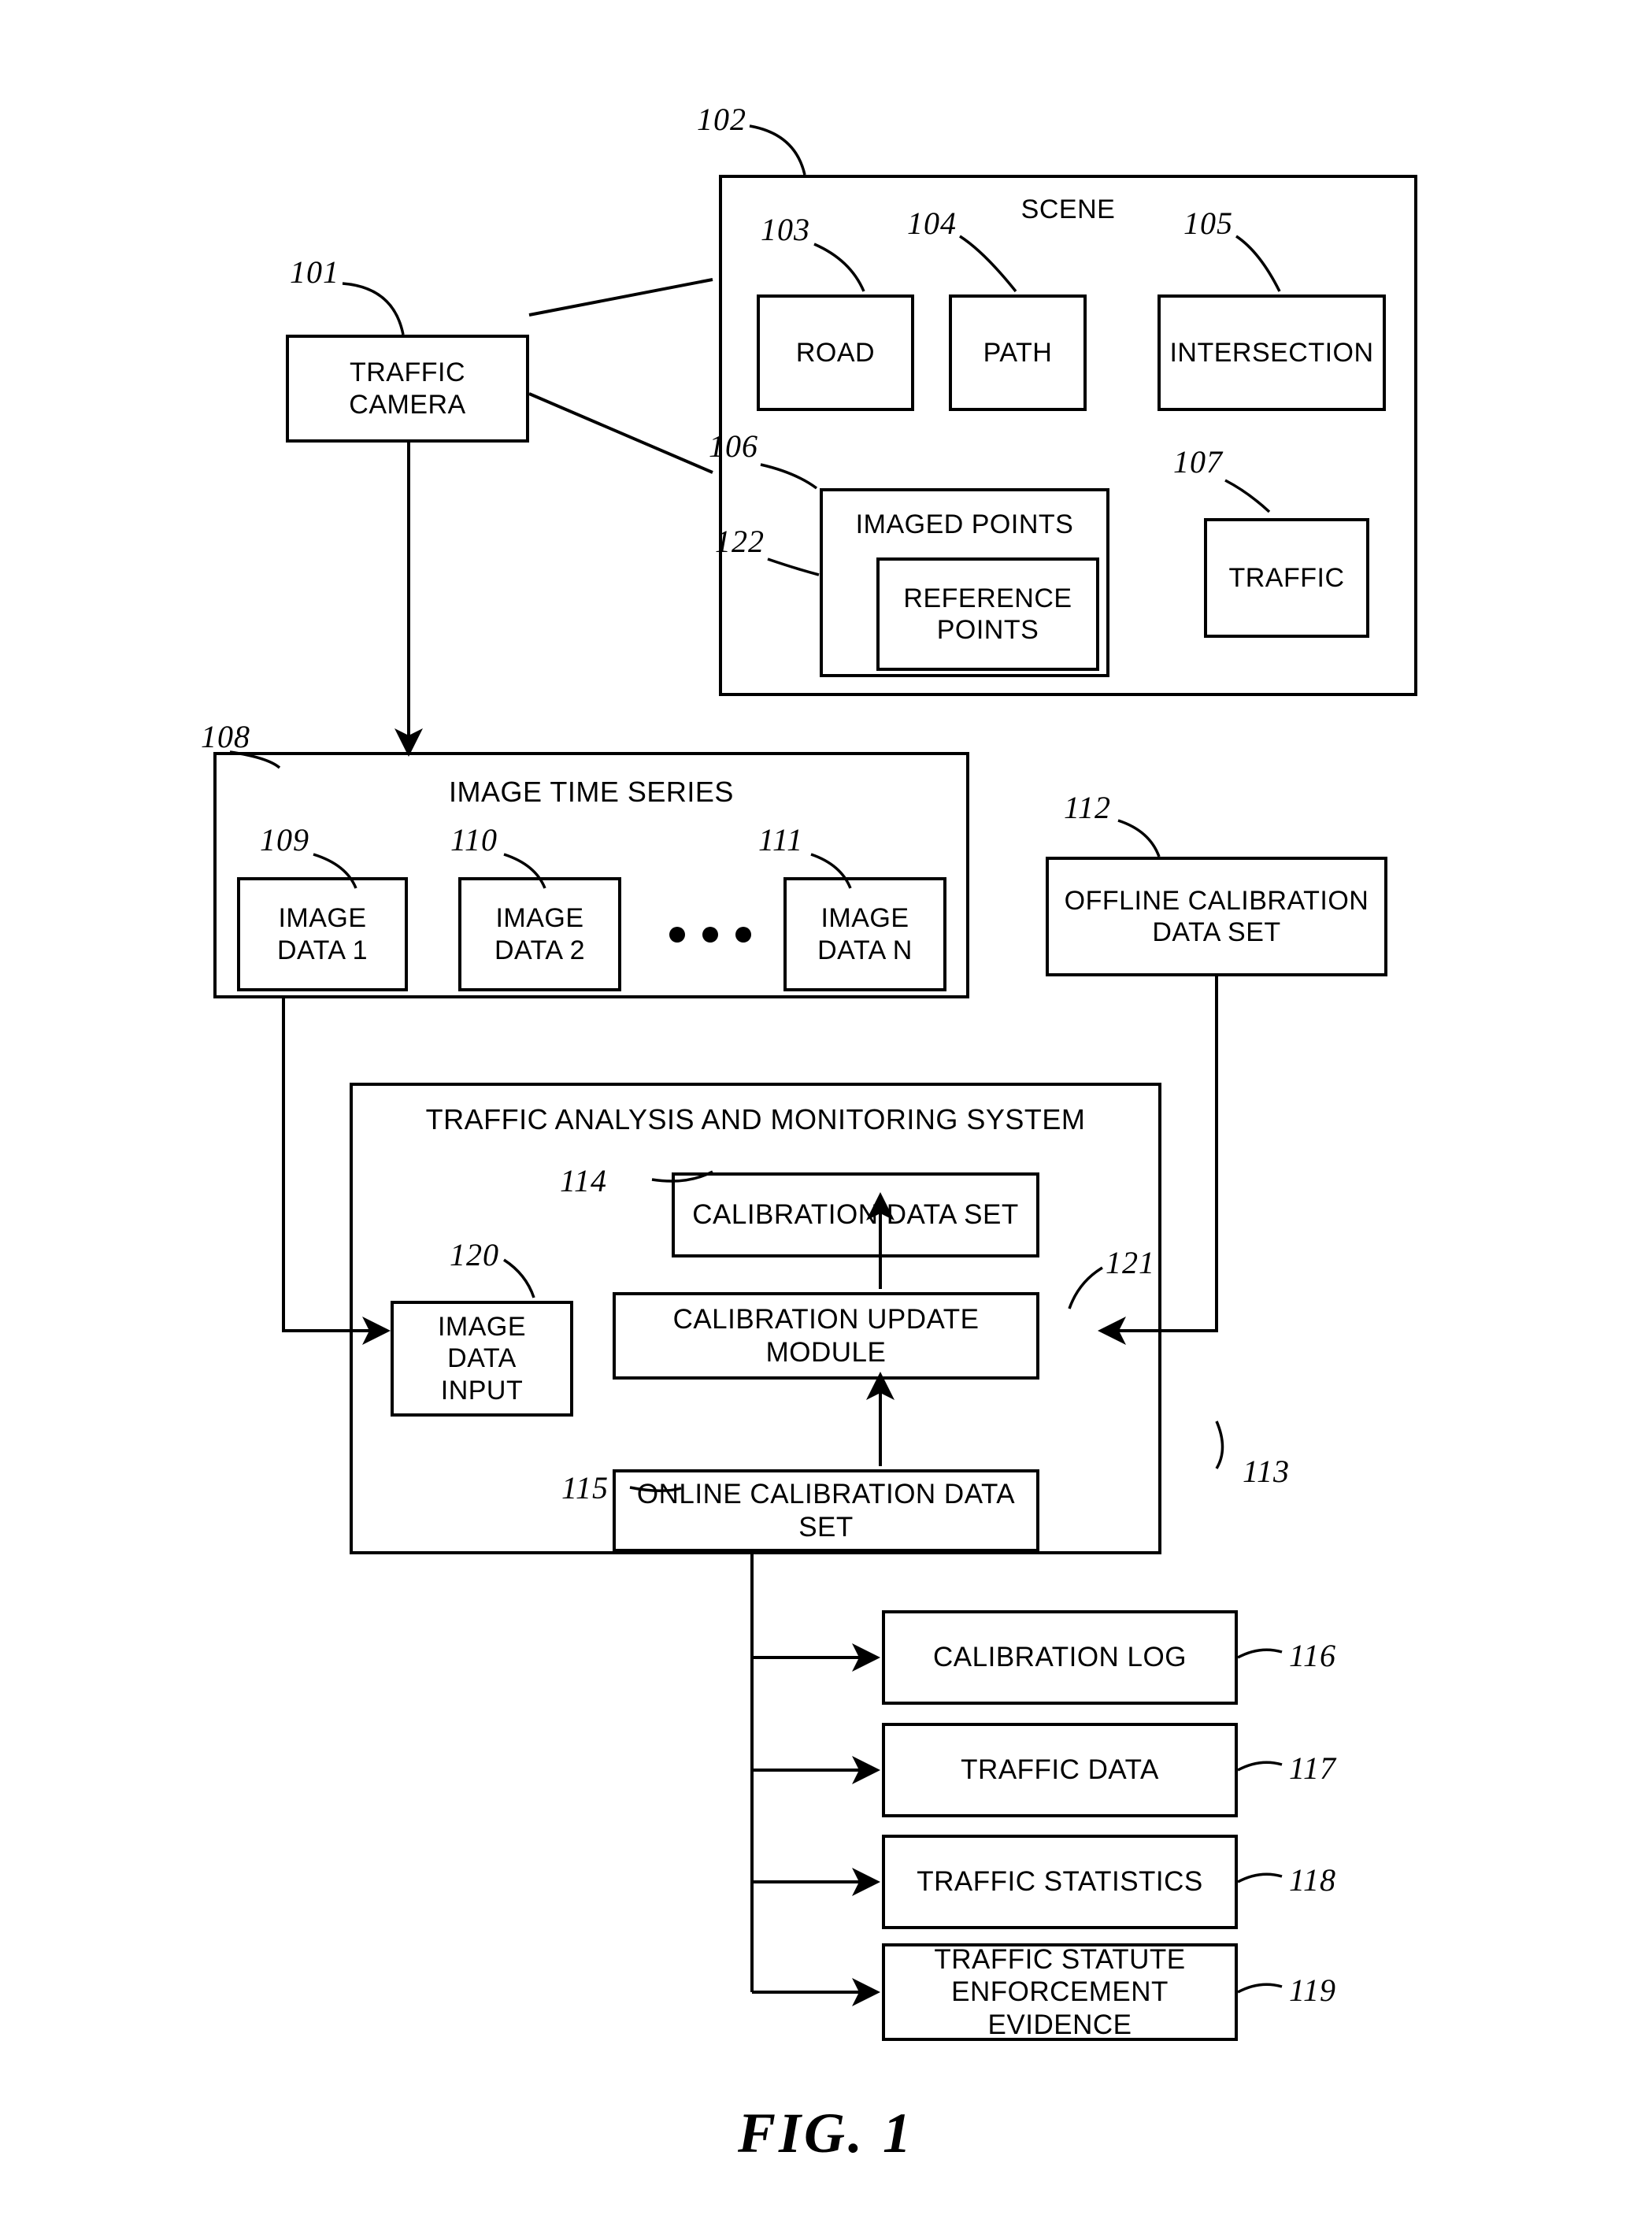 The image size is (1652, 2226). I want to click on ref-115: 115, so click(585, 1488).